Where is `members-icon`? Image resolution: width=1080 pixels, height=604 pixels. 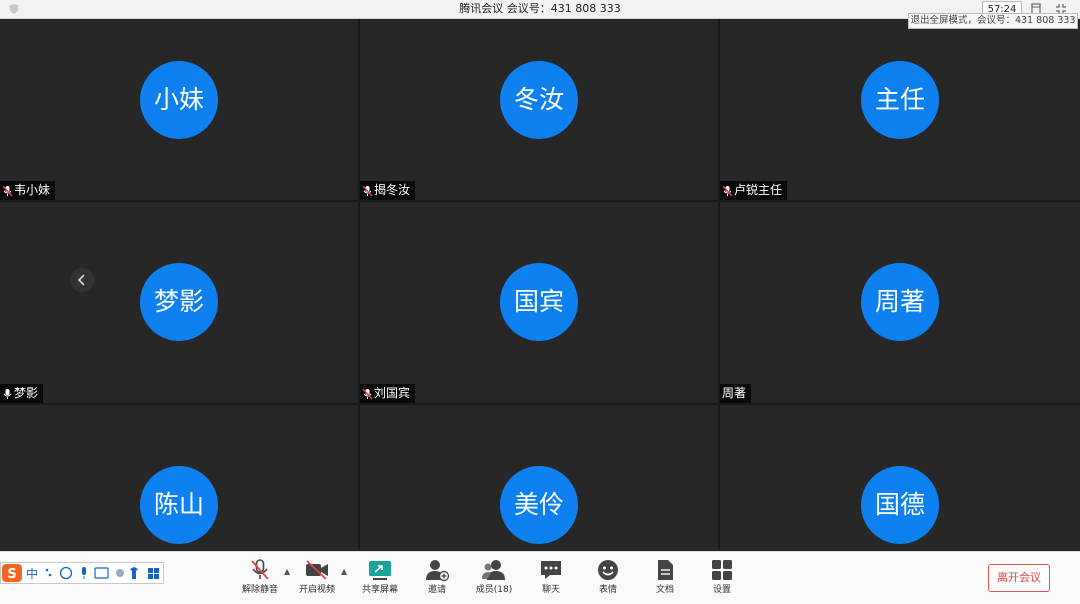
members-icon is located at coordinates (493, 570).